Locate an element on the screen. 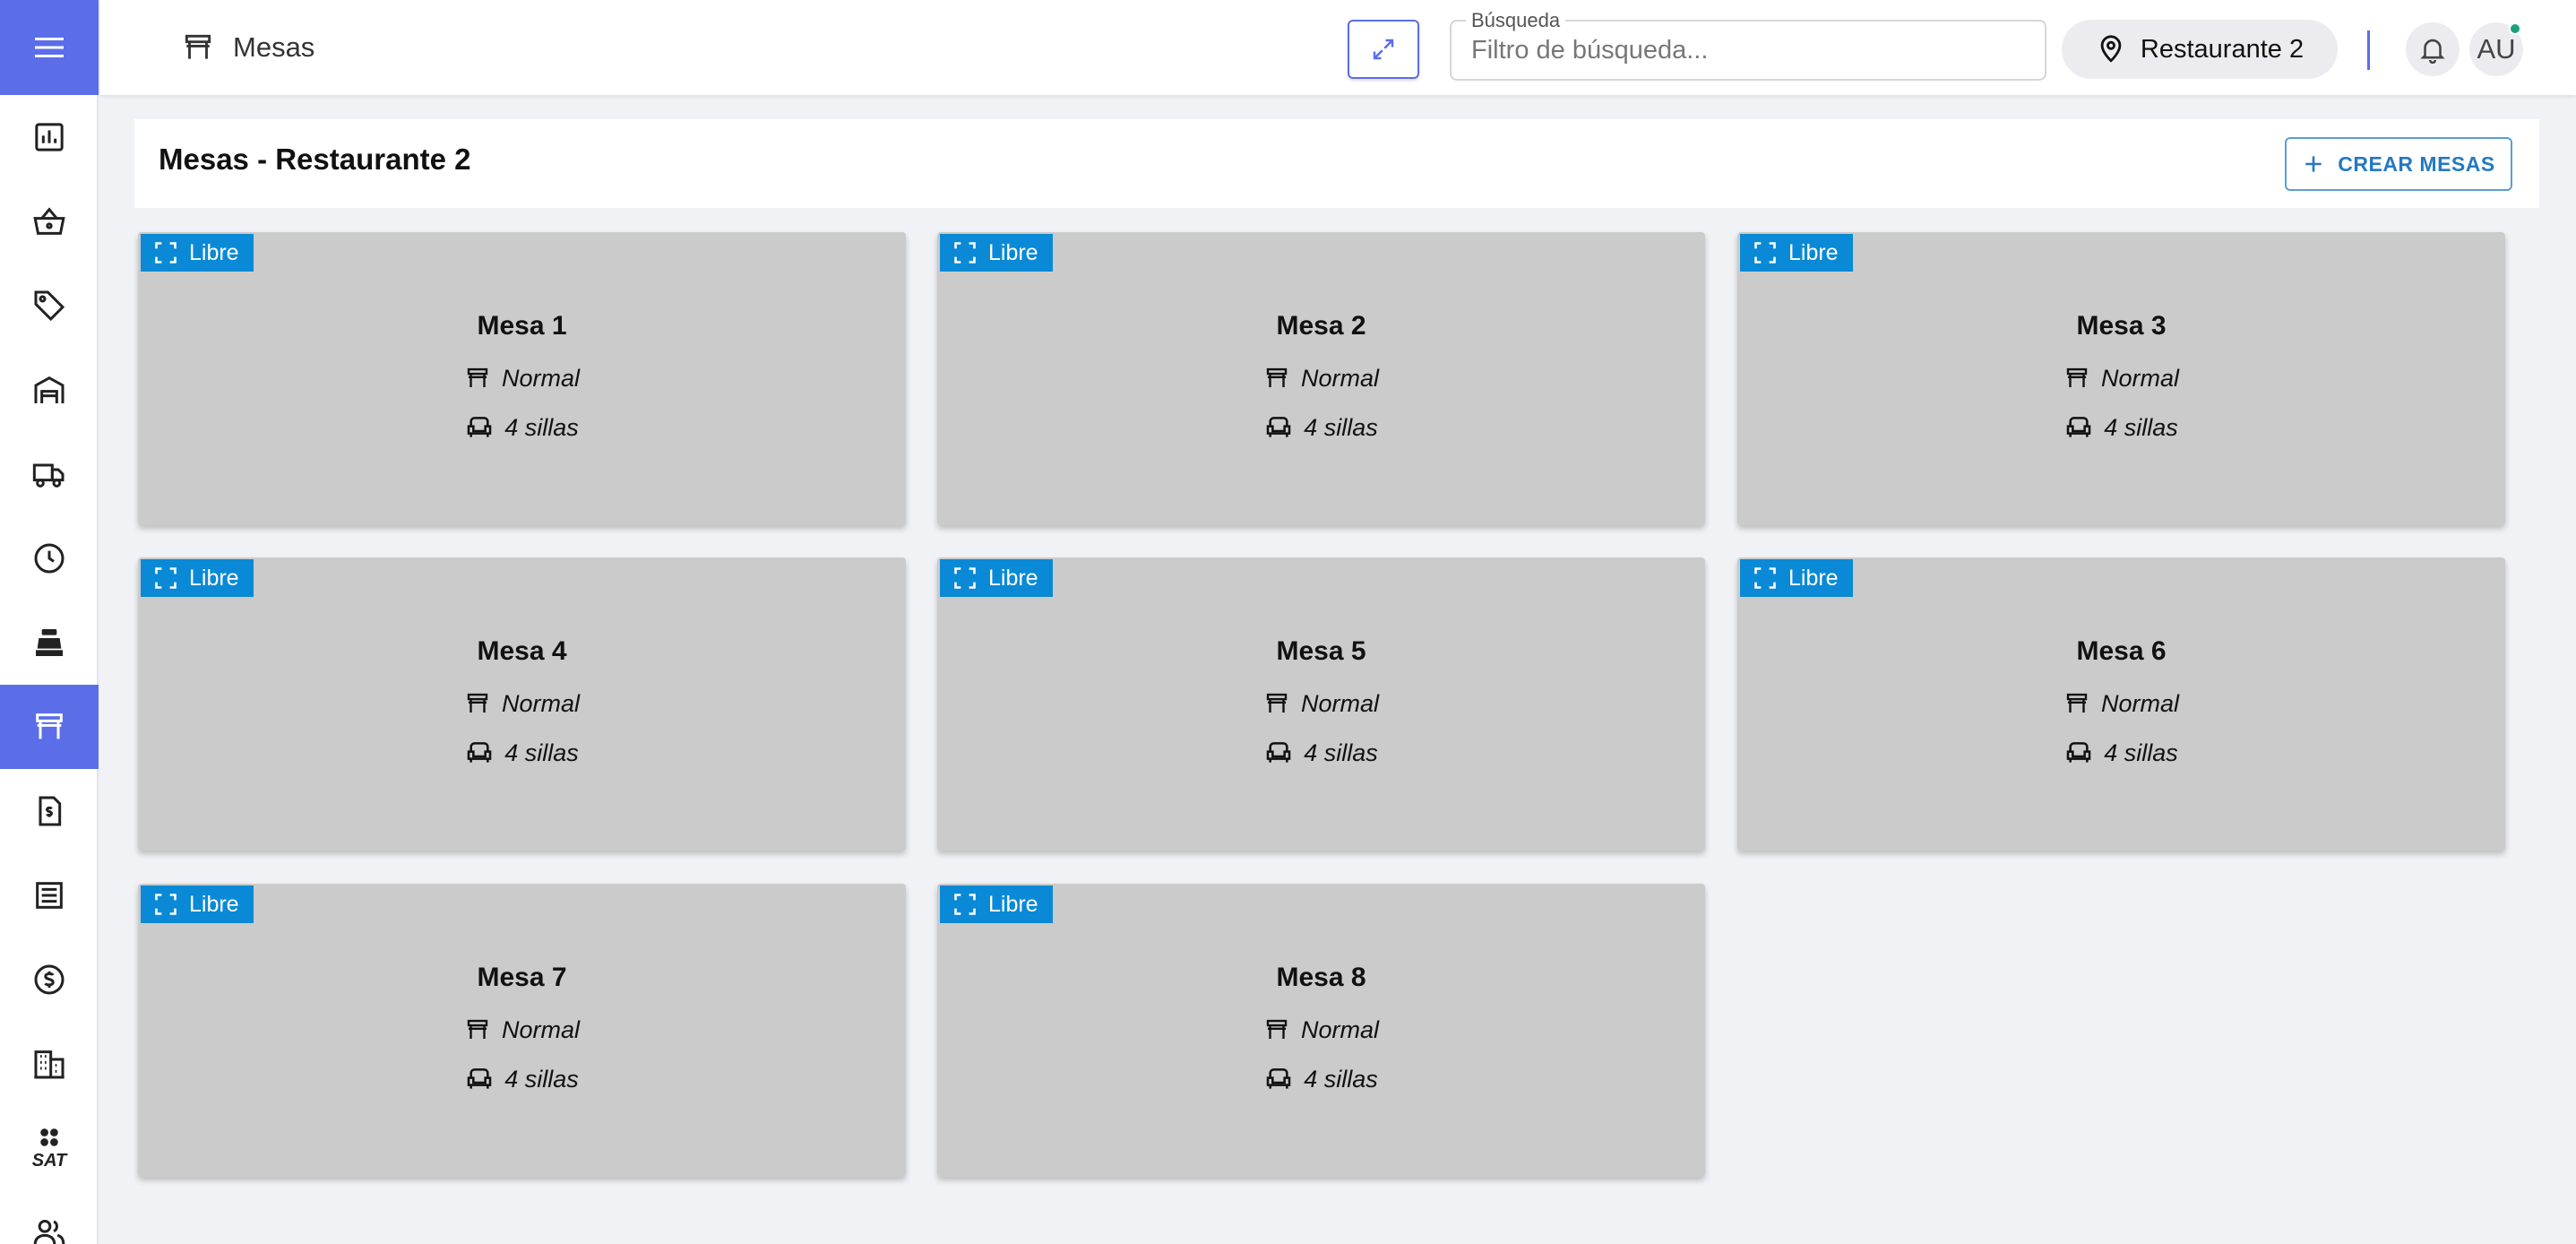 The width and height of the screenshot is (2576, 1244). table-card: Libre Mesa 7 Normal 4 sillas is located at coordinates (522, 1030).